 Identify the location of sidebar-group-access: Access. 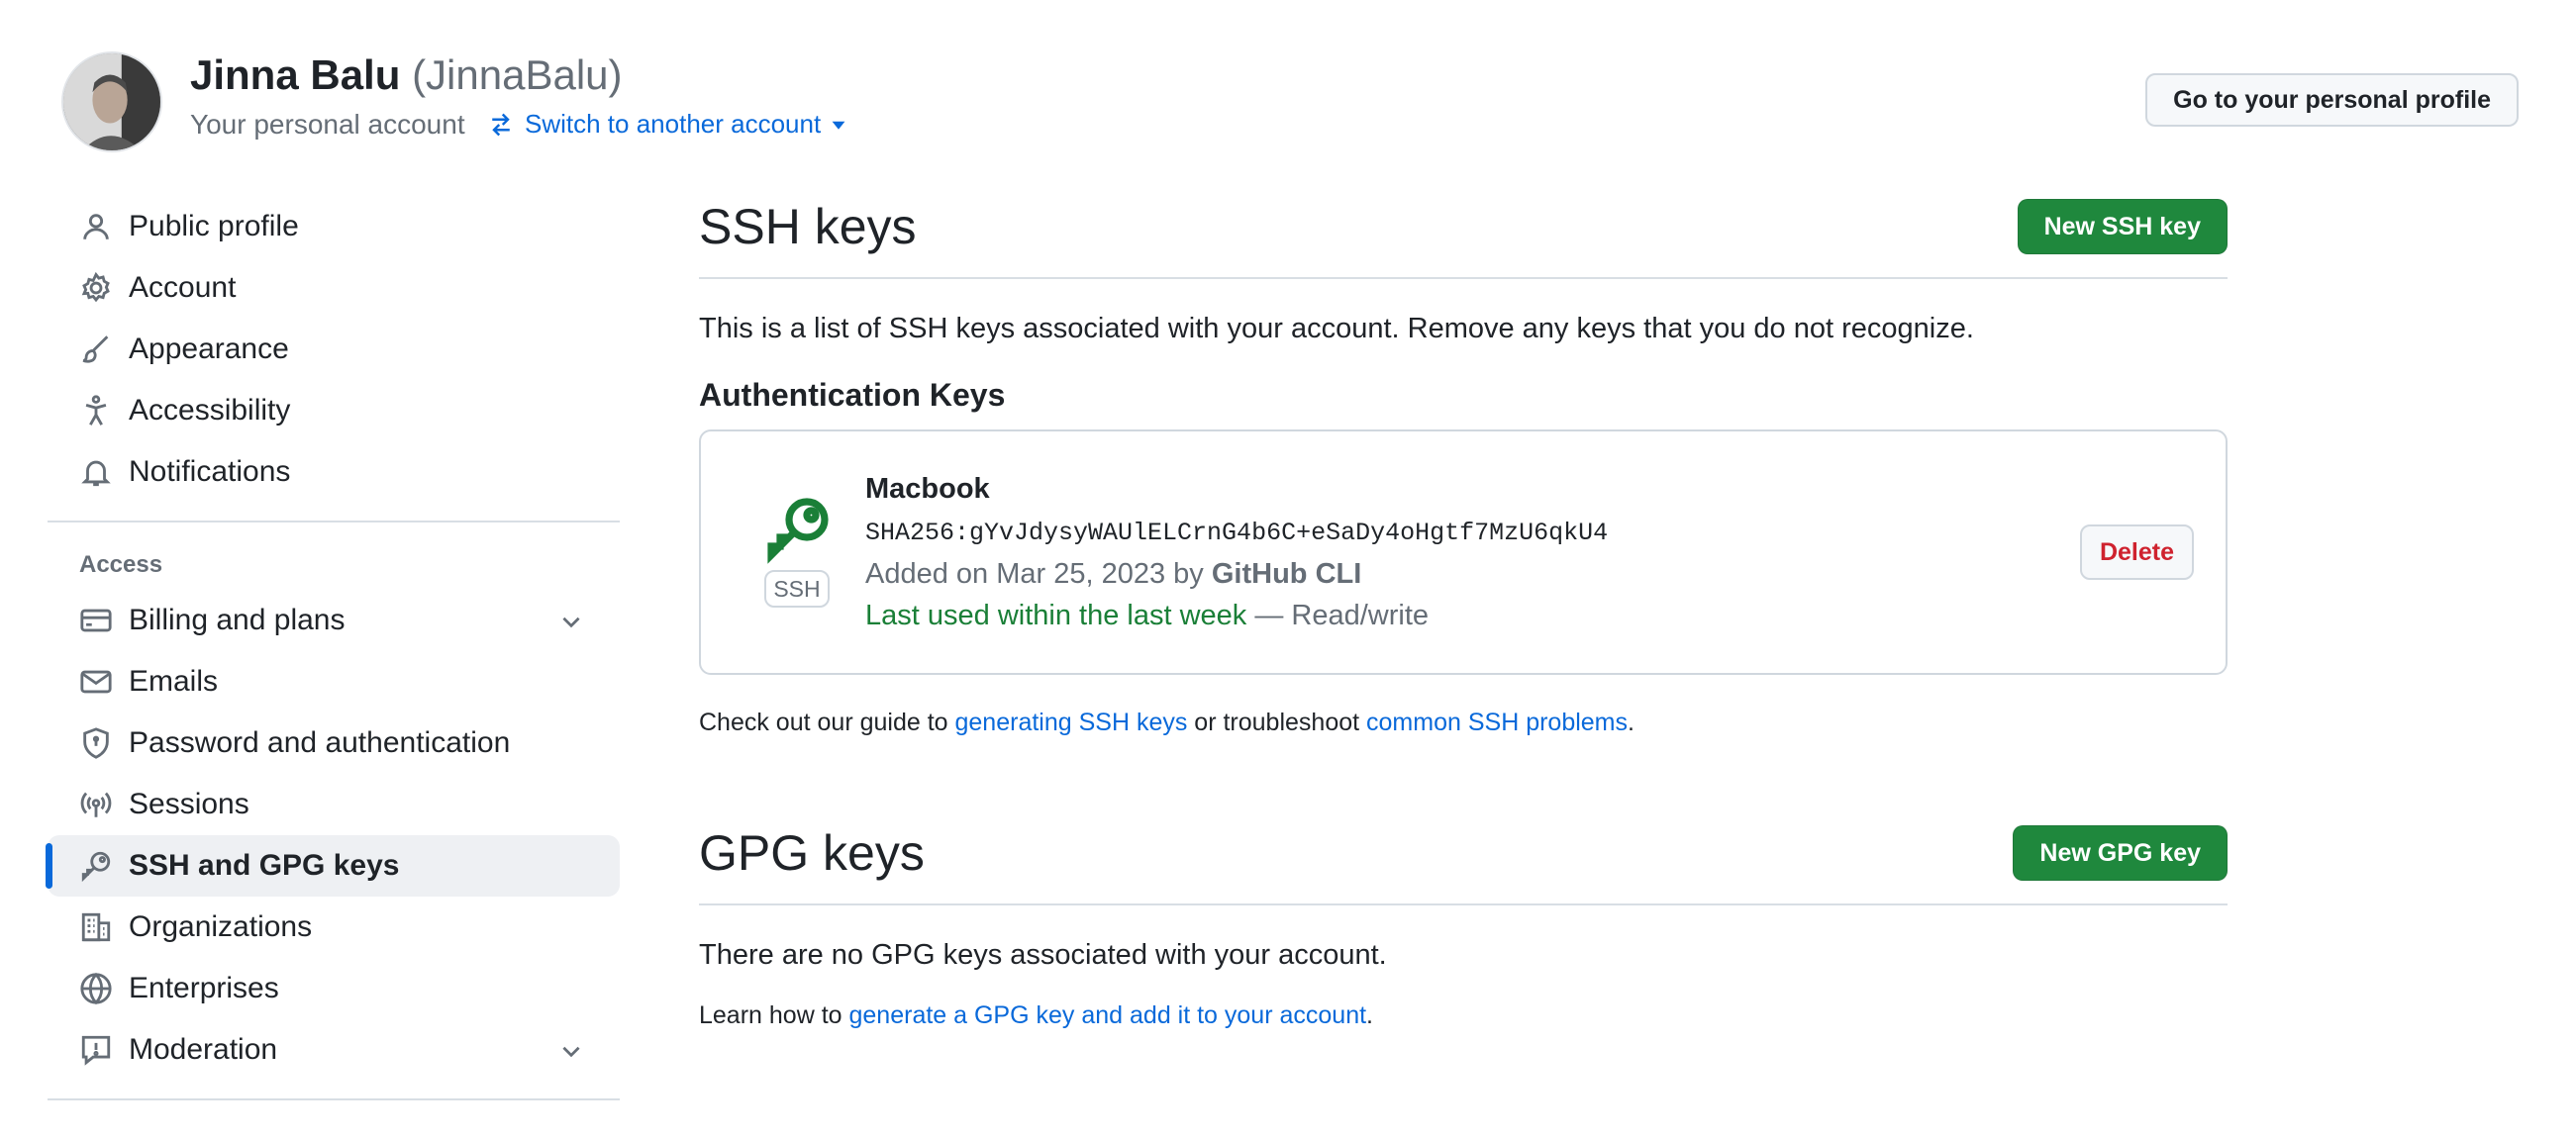
(121, 565).